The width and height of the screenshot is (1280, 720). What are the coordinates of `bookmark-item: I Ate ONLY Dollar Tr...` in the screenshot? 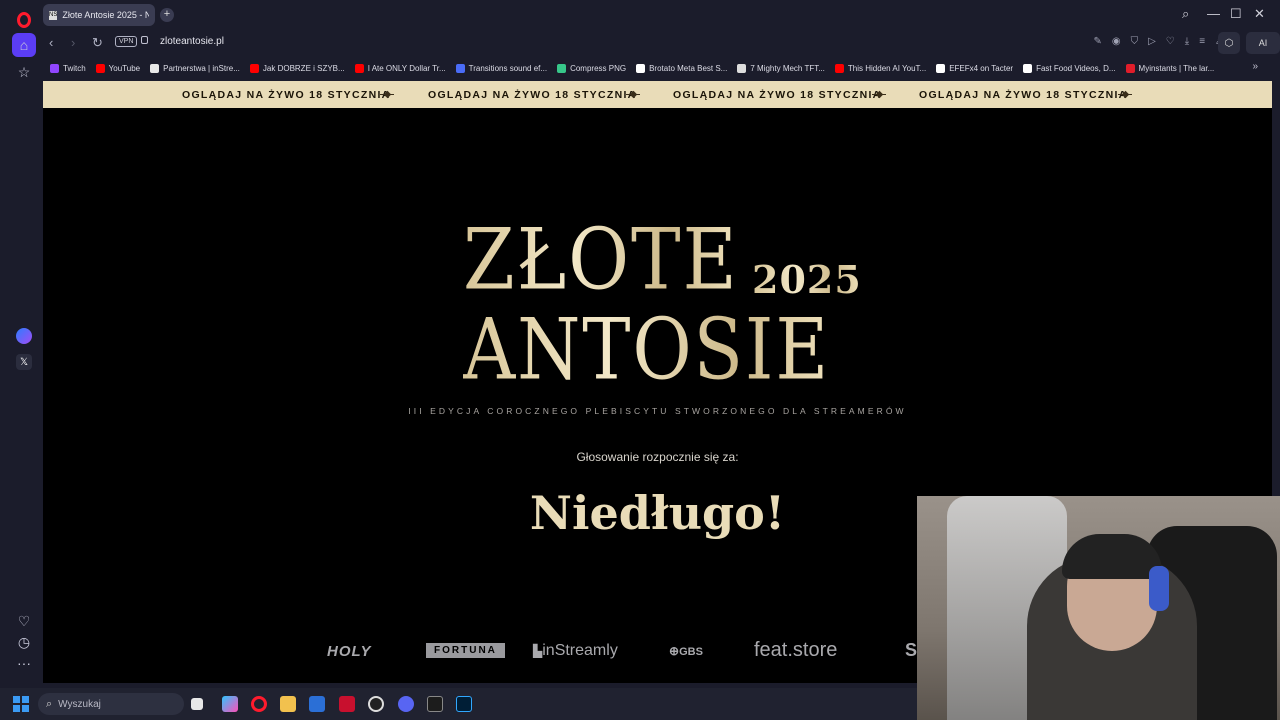 It's located at (400, 68).